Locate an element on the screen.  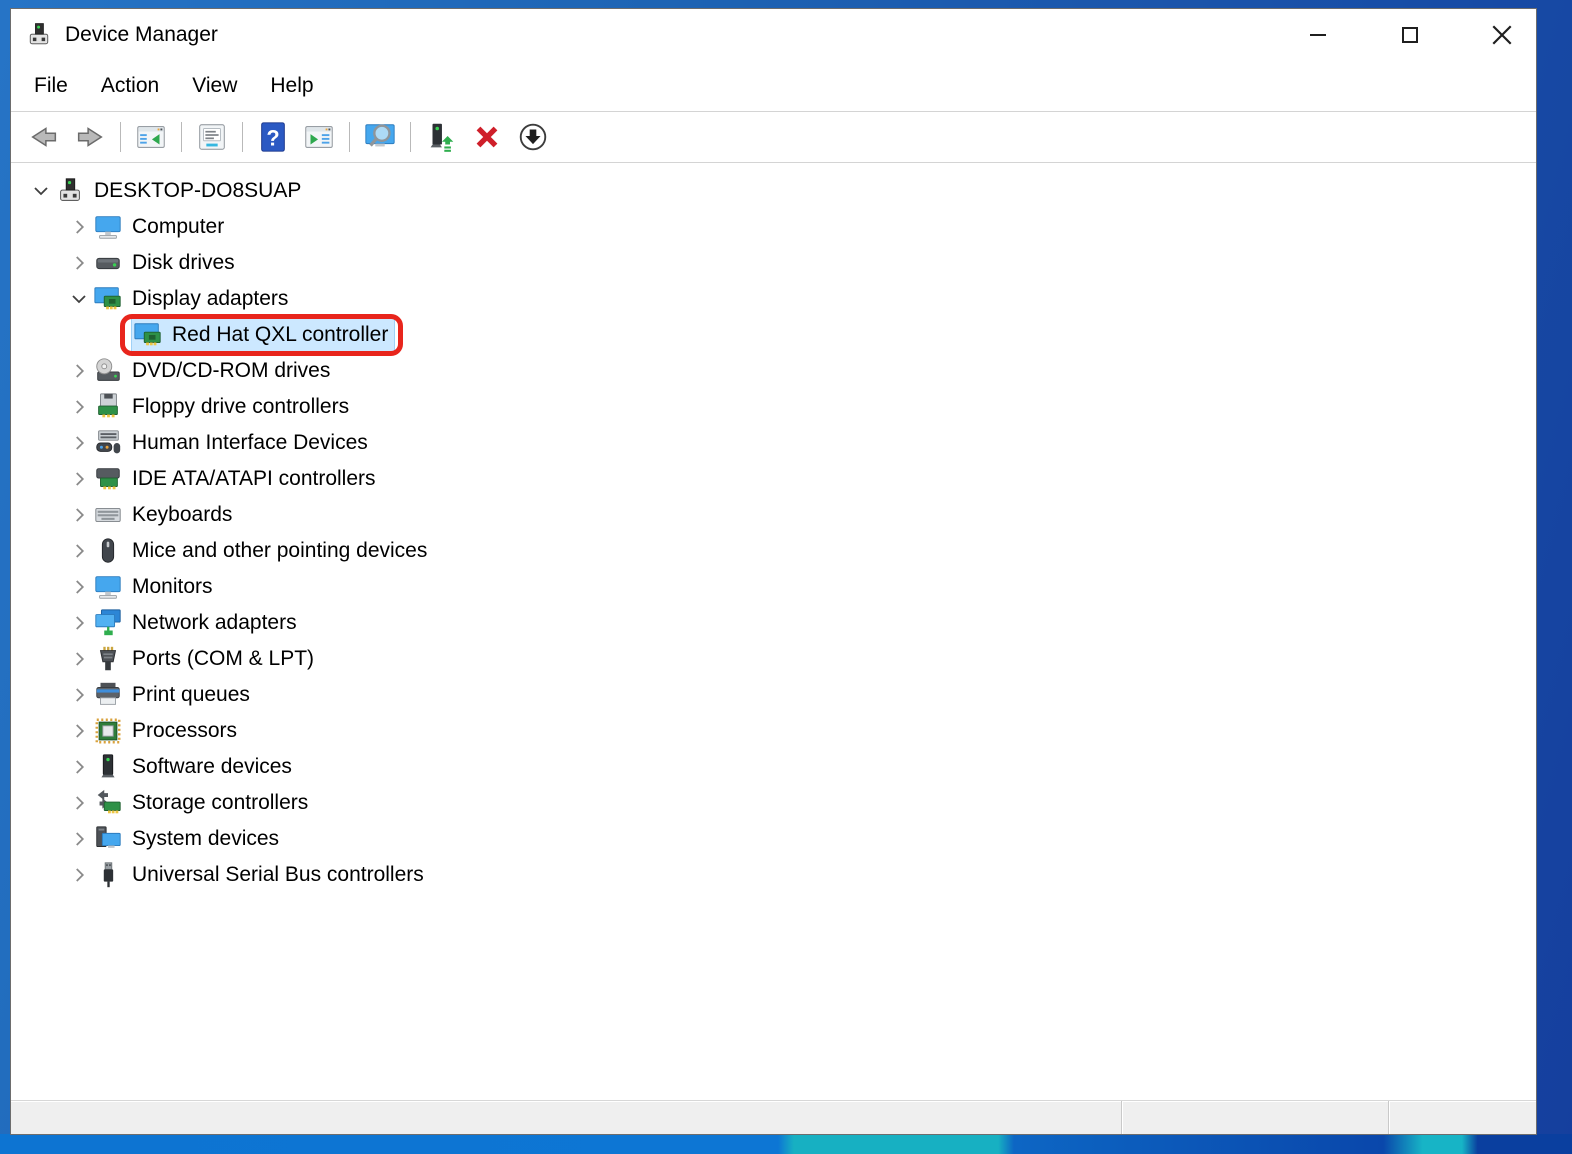
processor-icon is located at coordinates (108, 731).